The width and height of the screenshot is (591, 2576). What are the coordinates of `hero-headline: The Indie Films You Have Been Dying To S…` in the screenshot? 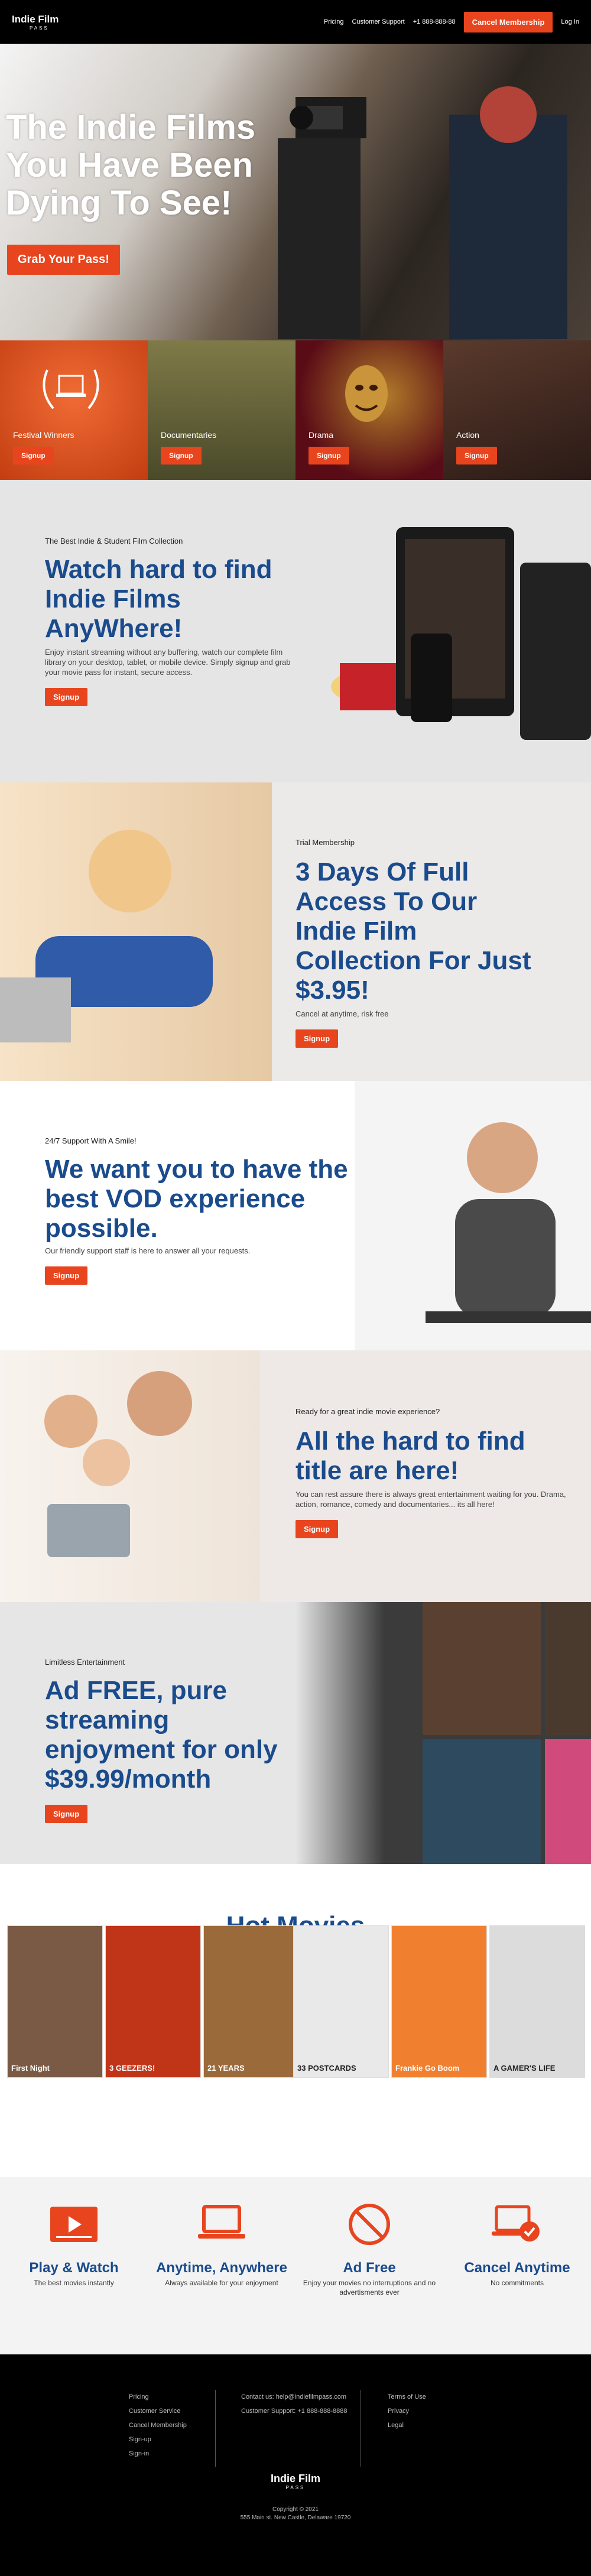 It's located at (131, 165).